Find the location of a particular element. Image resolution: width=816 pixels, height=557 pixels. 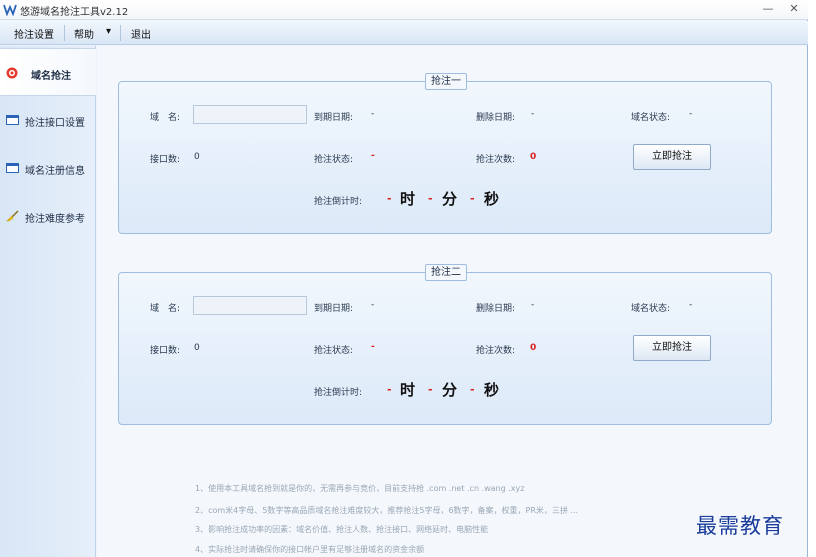

sidebar-item-label: 域名抢注 is located at coordinates (51, 76).